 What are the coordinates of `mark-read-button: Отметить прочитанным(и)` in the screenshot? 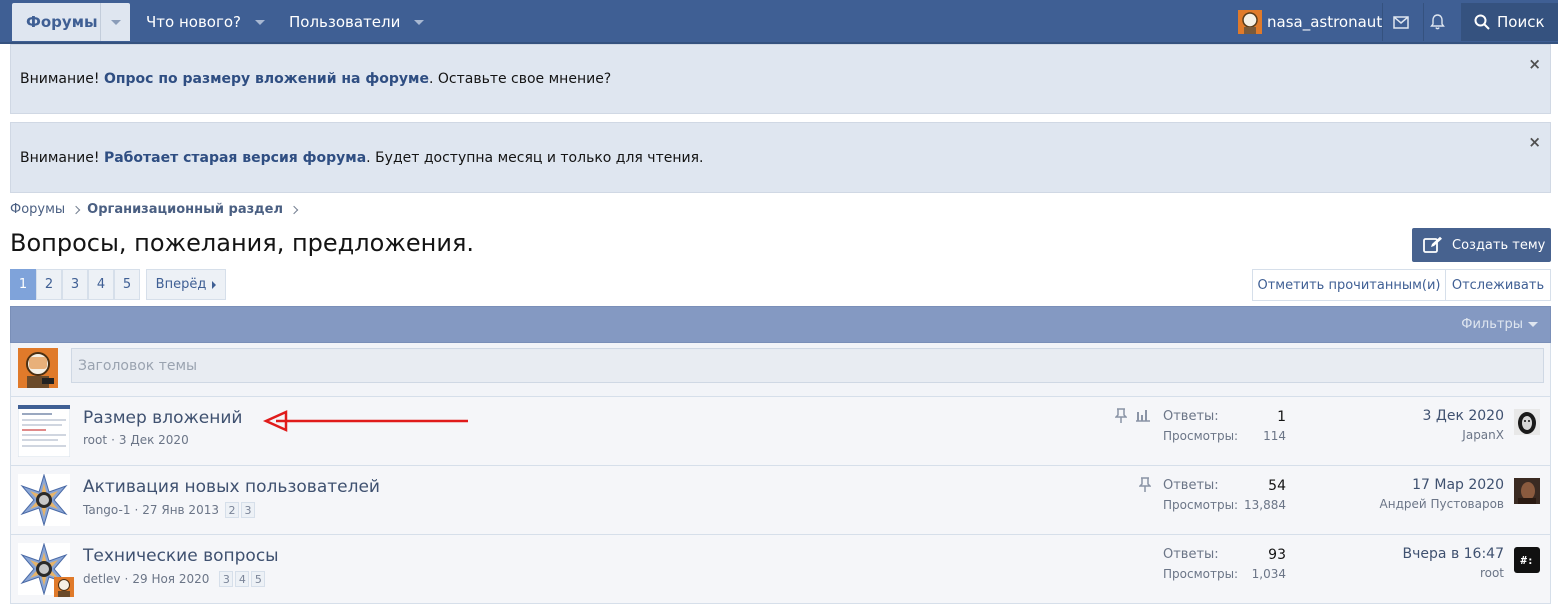 It's located at (1349, 285).